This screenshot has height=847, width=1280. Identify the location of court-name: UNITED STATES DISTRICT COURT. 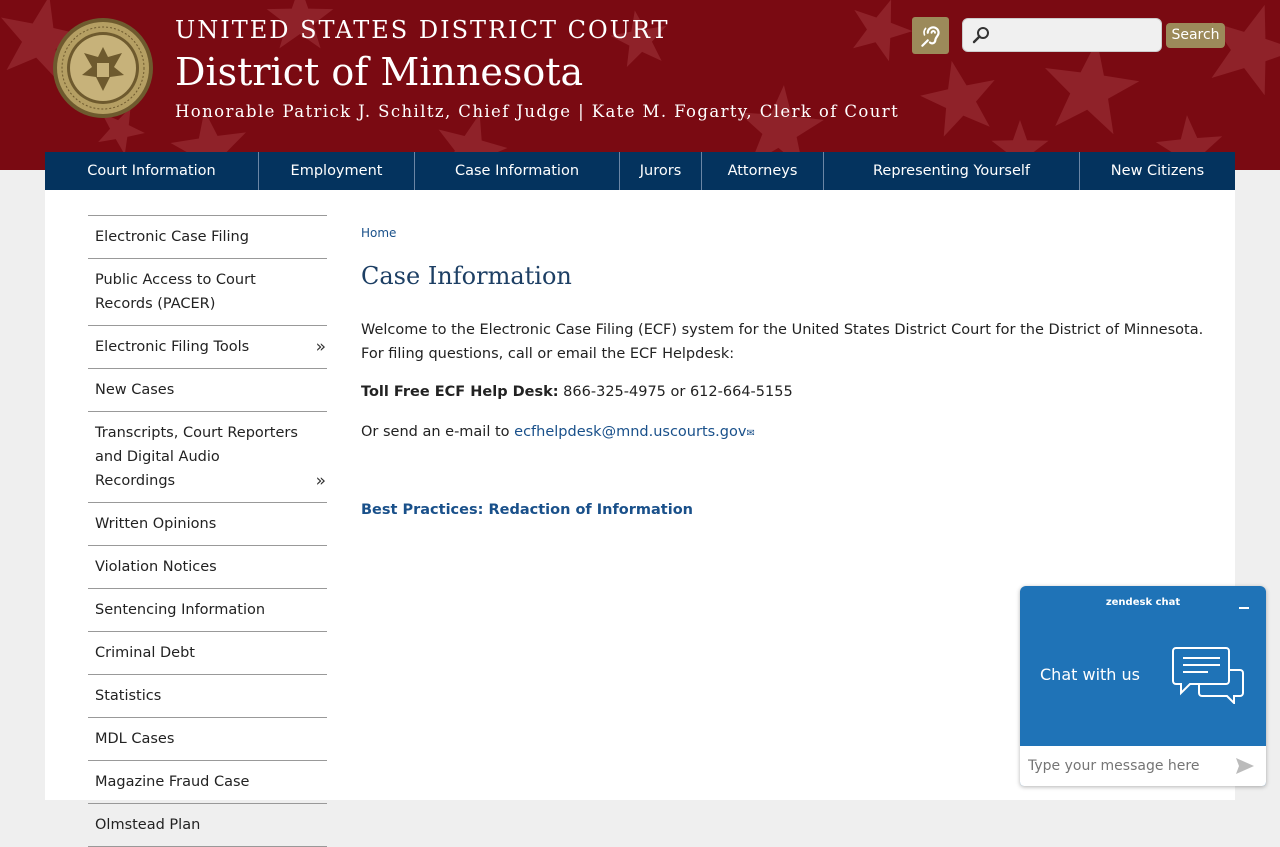
(422, 30).